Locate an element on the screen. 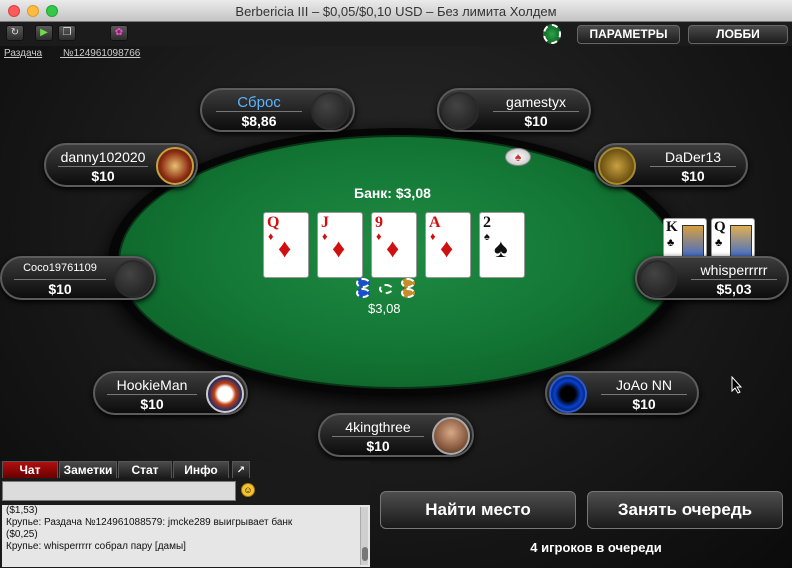  community-card: A ♦ ♦ is located at coordinates (448, 245).